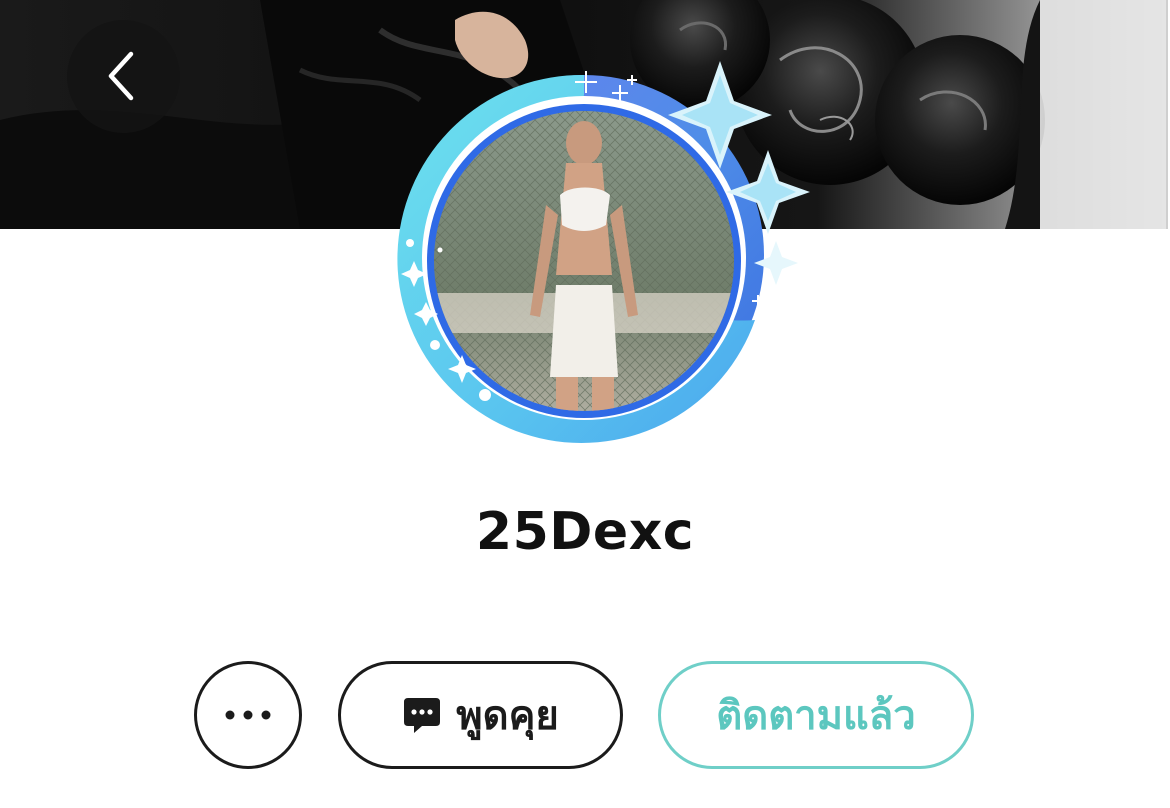 This screenshot has height=808, width=1170. Describe the element at coordinates (1167, 114) in the screenshot. I see `cover-divider` at that location.